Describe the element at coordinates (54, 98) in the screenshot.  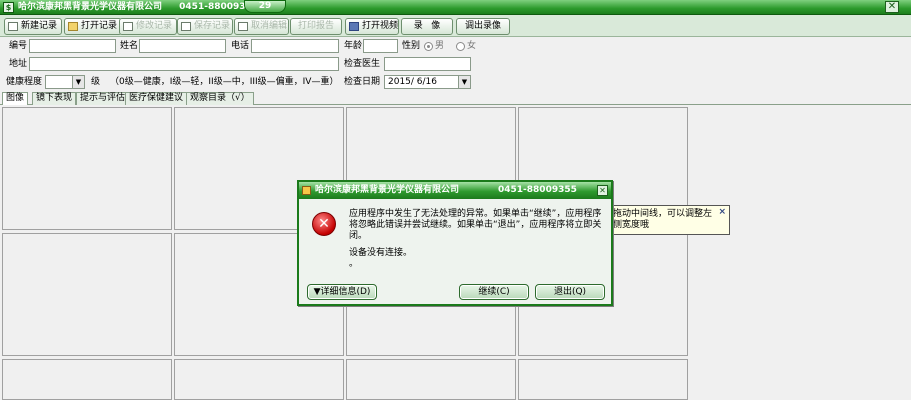
I see `tab-microscope: 镜下表现` at that location.